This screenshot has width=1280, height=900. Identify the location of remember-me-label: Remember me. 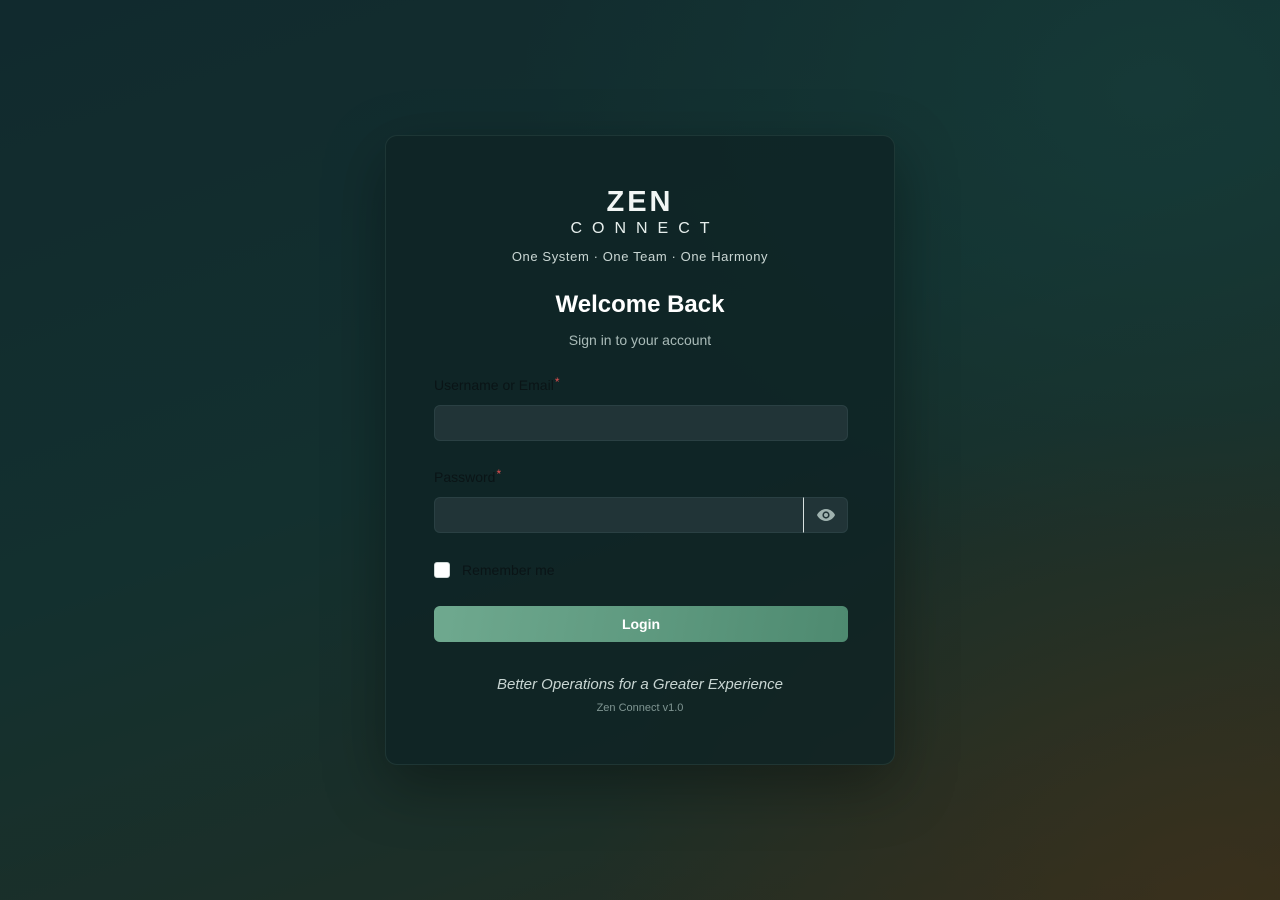
(508, 570).